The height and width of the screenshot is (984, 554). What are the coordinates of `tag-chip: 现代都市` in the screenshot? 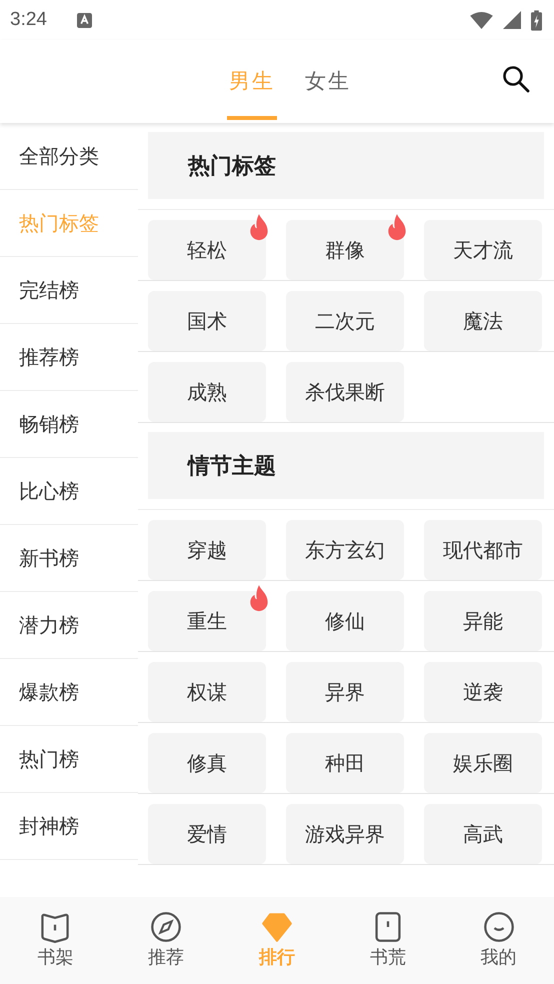 It's located at (483, 550).